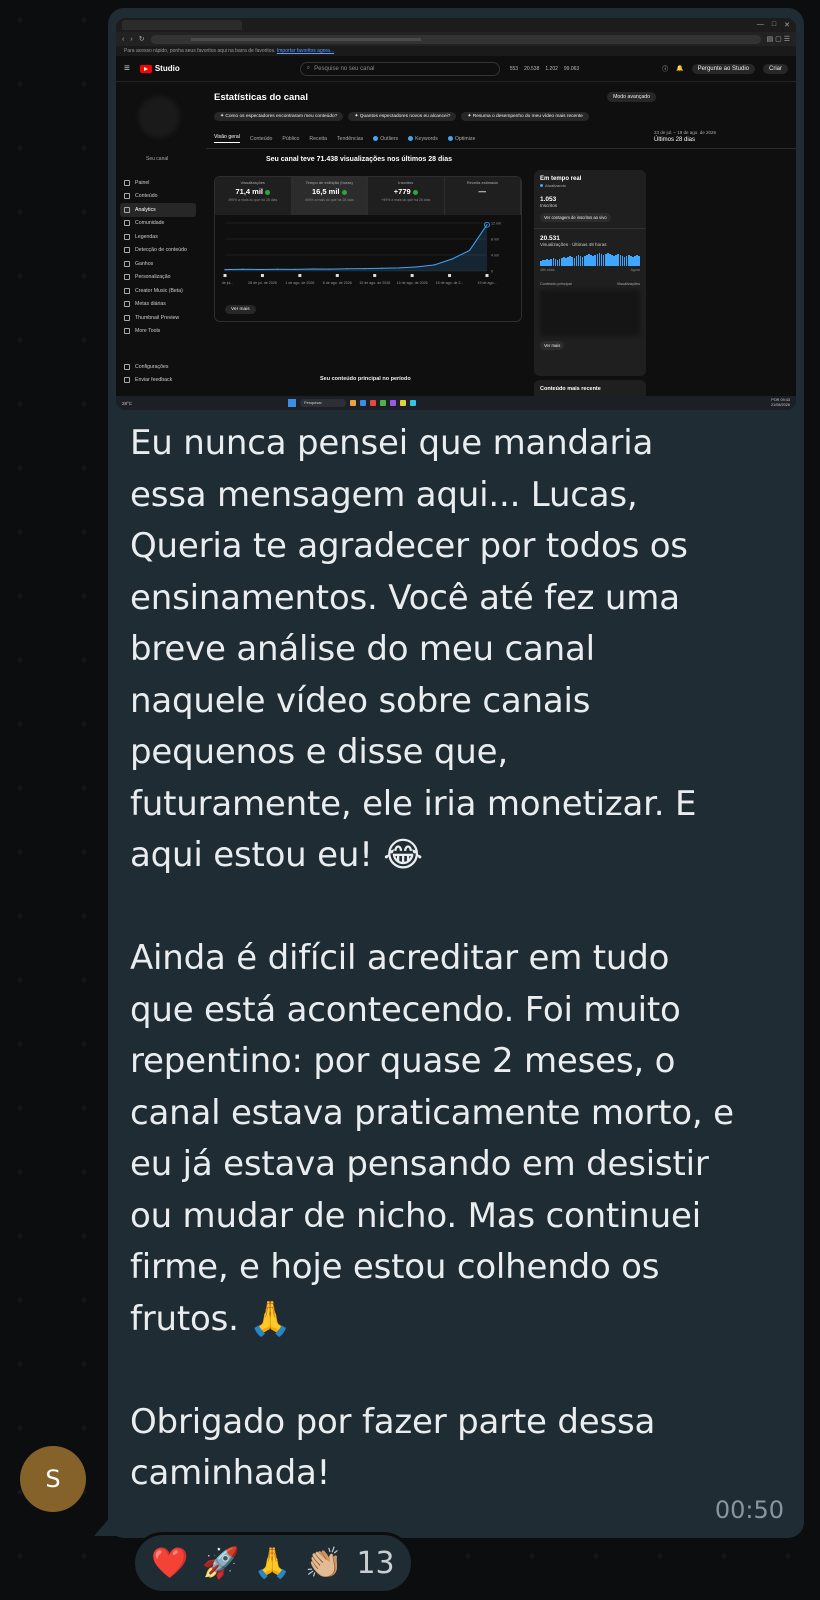  Describe the element at coordinates (330, 191) in the screenshot. I see `metric-value: 16,5 mil` at that location.